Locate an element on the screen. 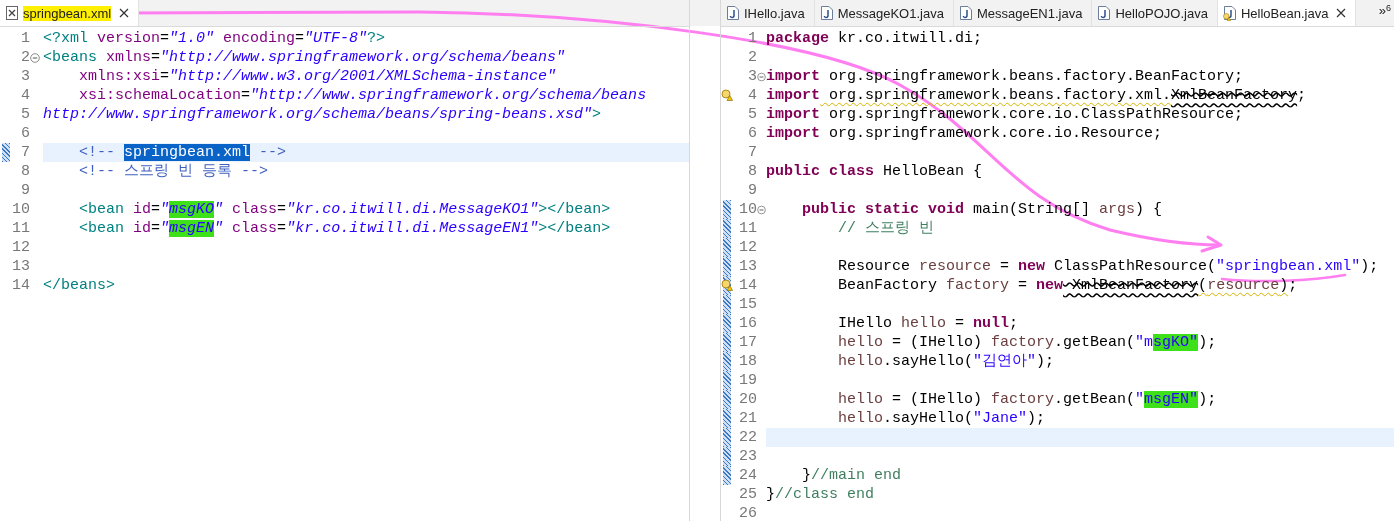 This screenshot has height=521, width=1394. line-number: 15 is located at coordinates (747, 304).